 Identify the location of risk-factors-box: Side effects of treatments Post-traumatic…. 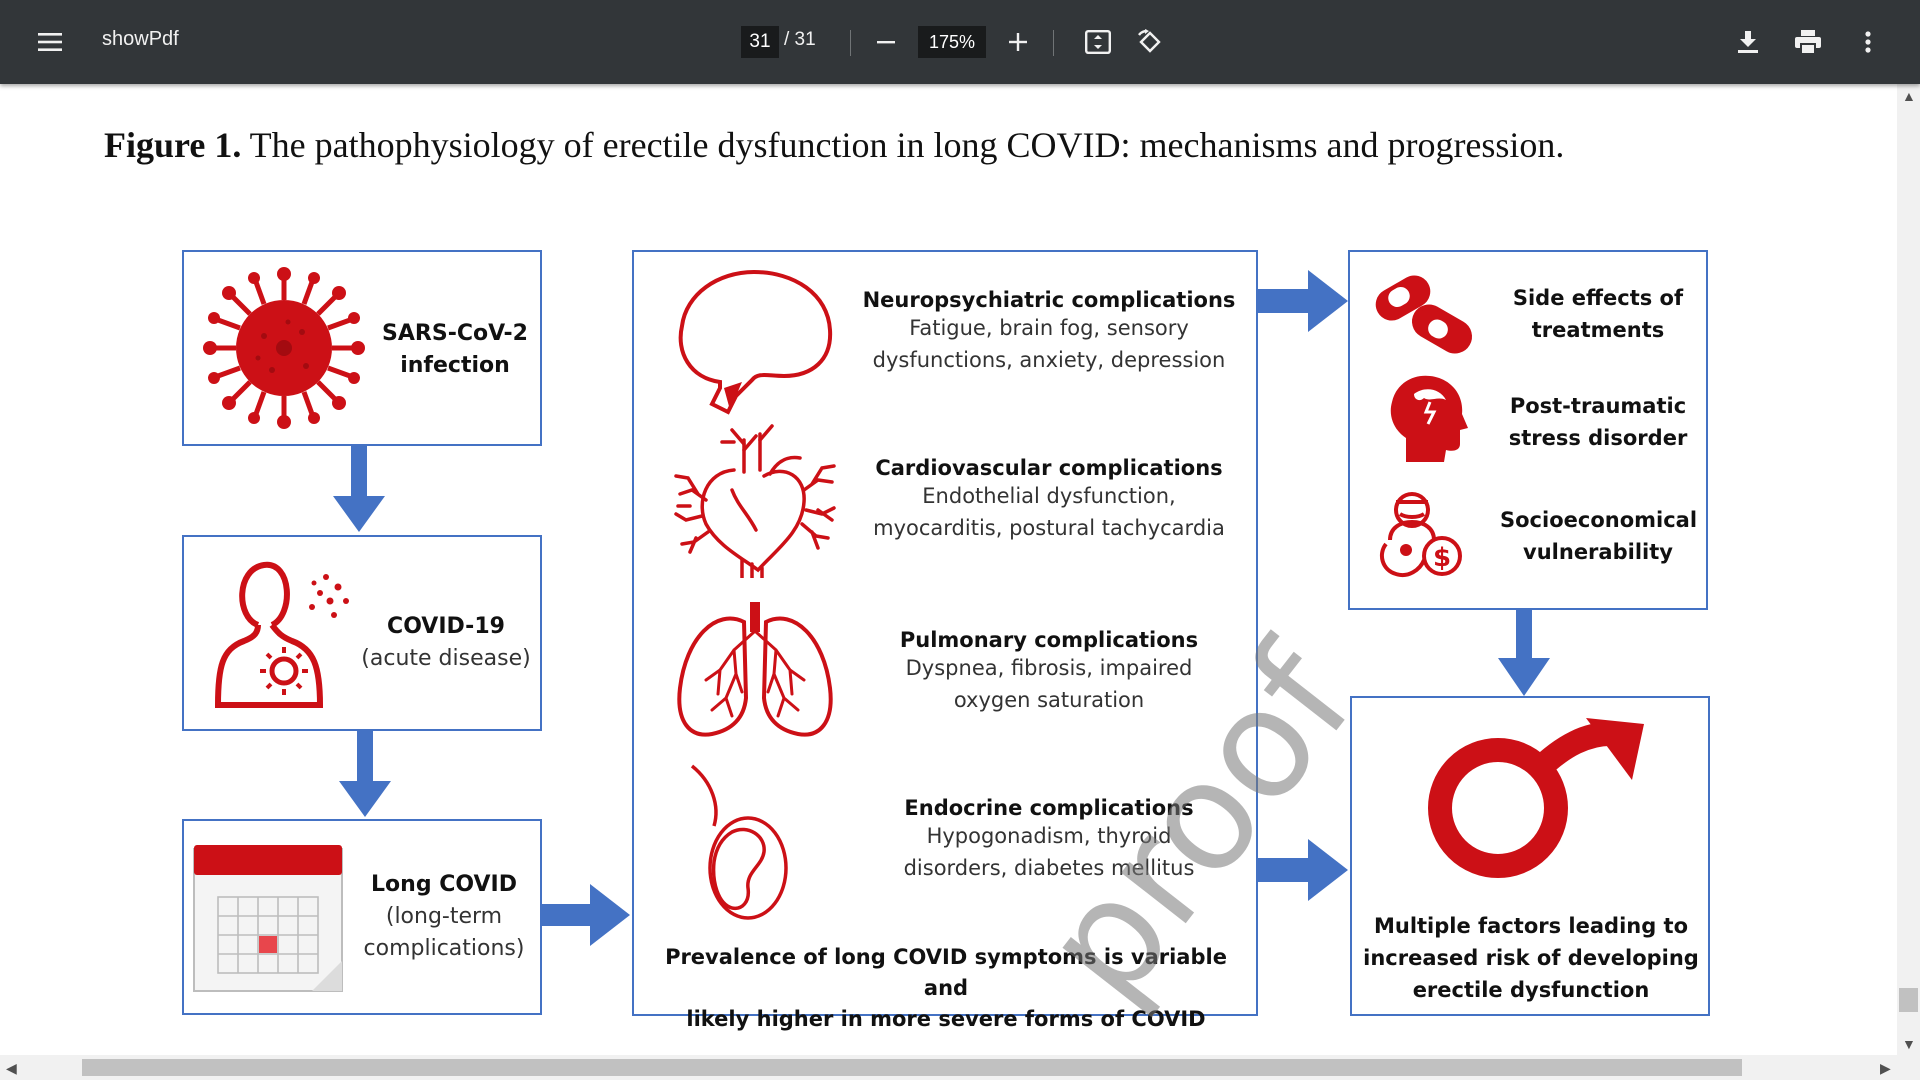
(1528, 430).